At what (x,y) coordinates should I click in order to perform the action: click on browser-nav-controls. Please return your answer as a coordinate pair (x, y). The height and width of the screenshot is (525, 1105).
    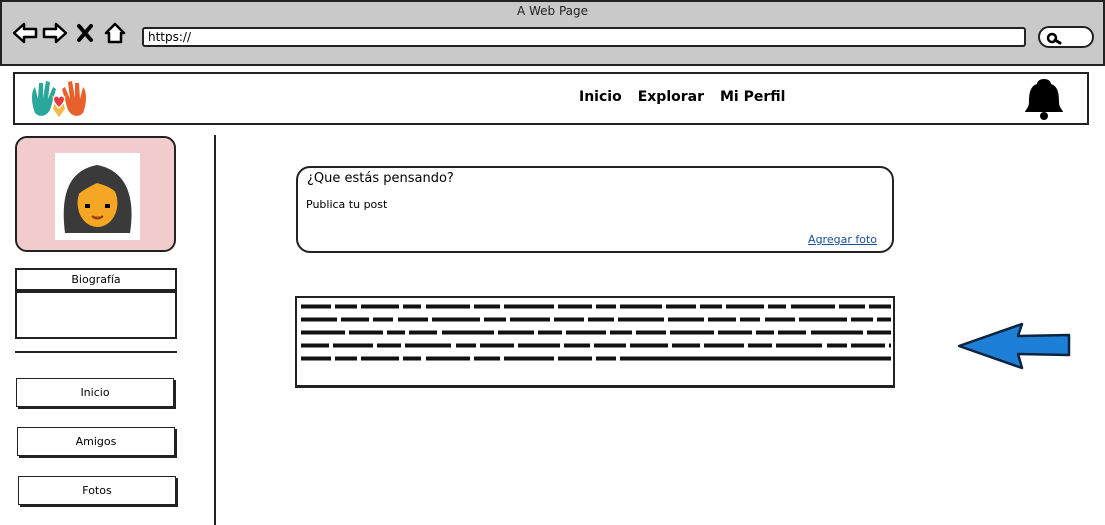
    Looking at the image, I should click on (70, 33).